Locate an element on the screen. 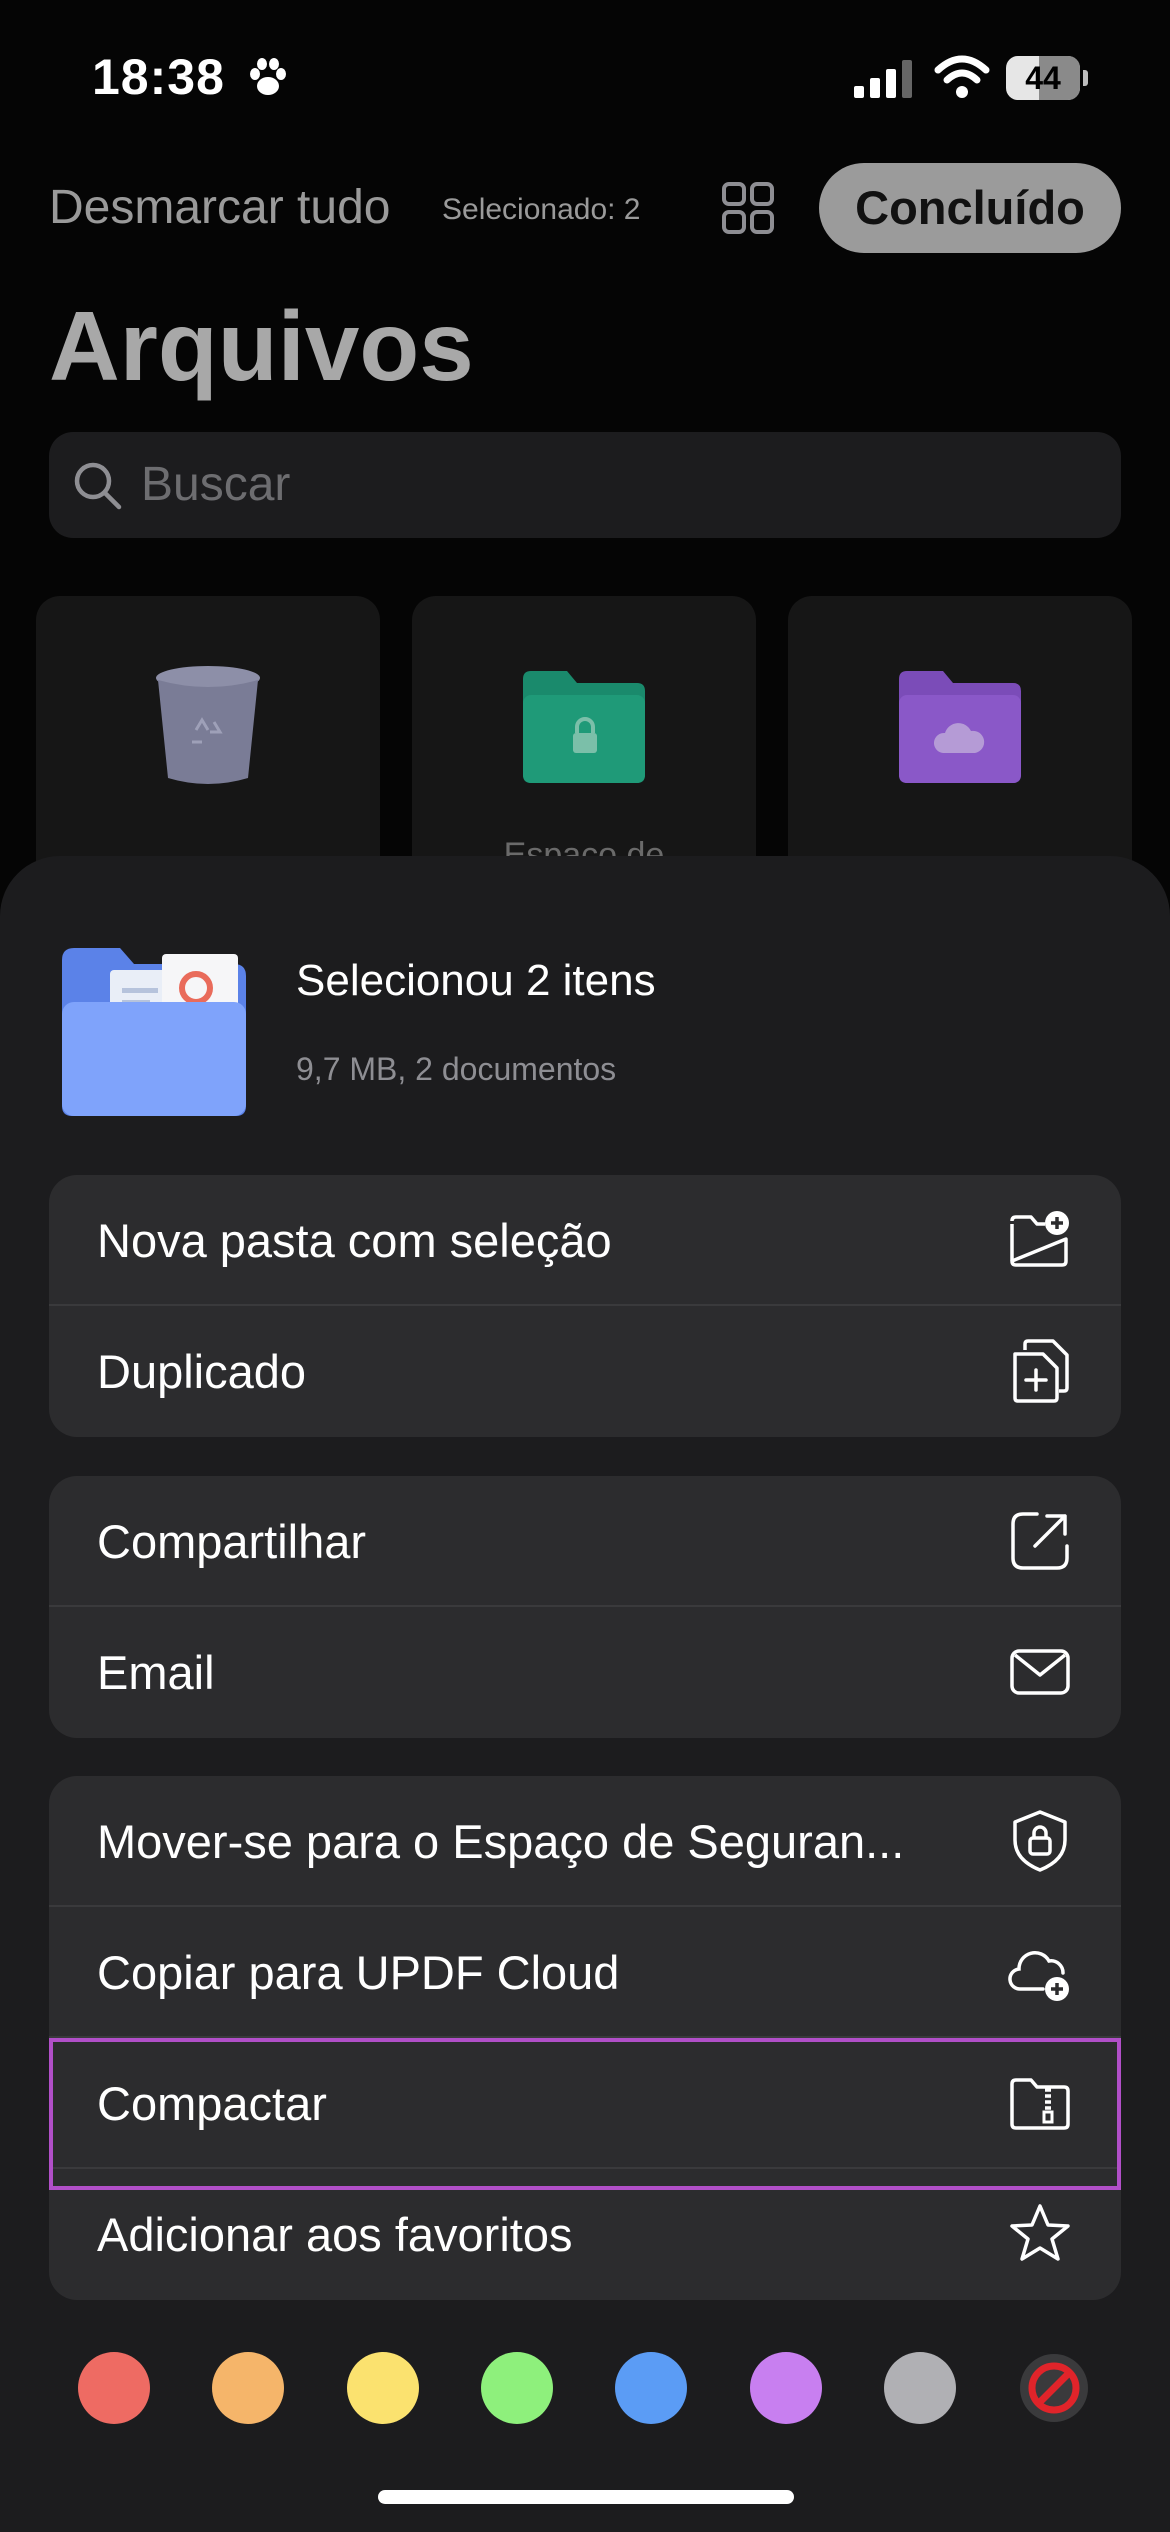 The height and width of the screenshot is (2532, 1170). search-bar is located at coordinates (585, 485).